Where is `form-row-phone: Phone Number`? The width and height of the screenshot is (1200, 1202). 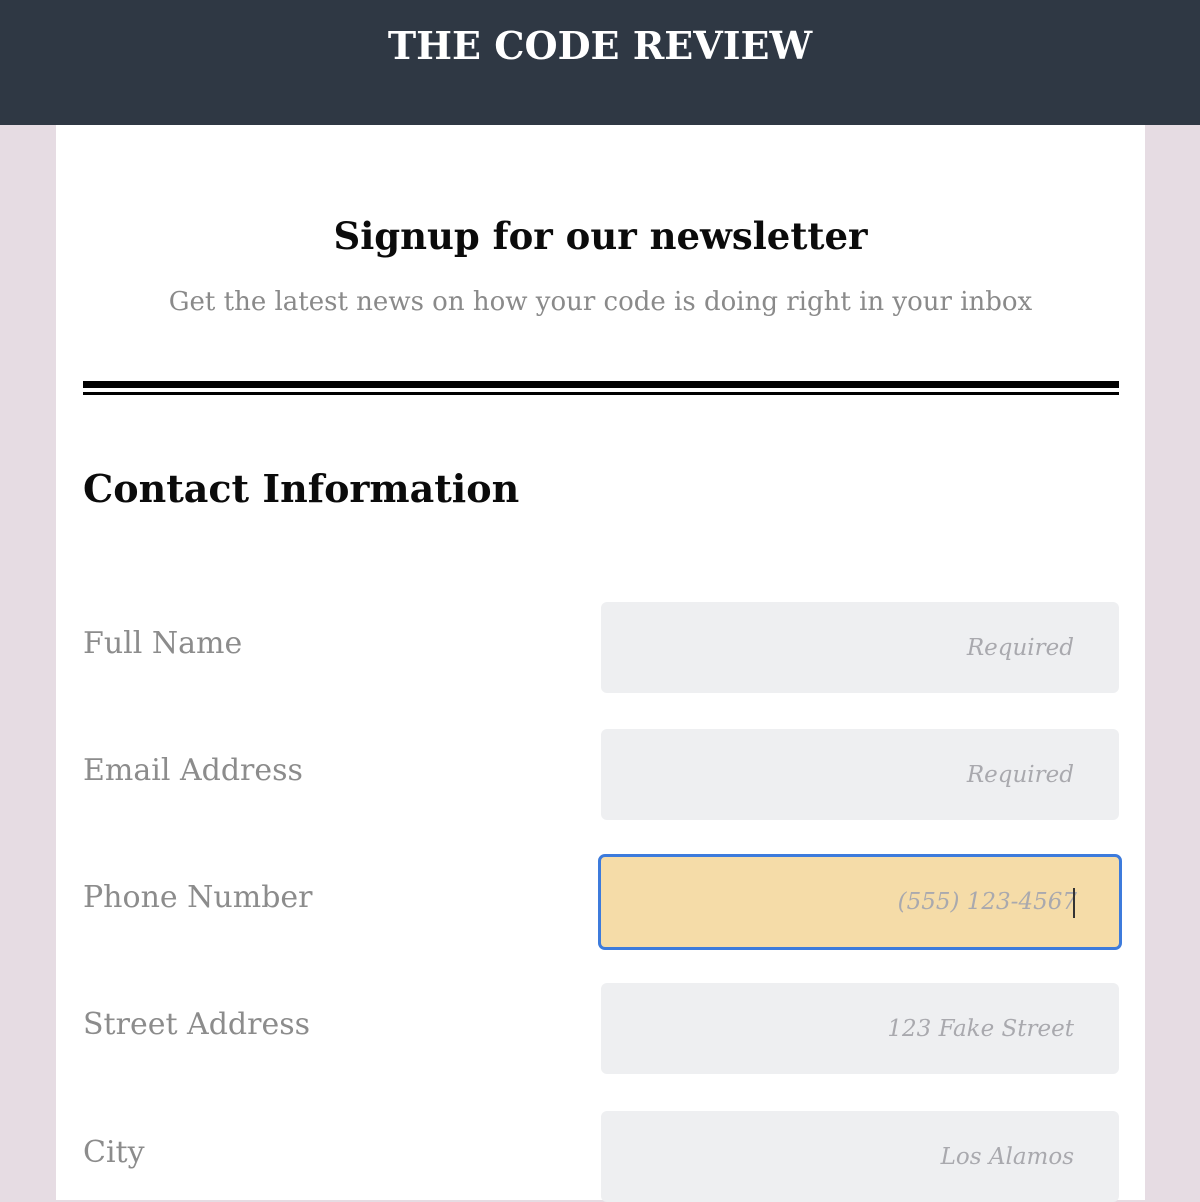 form-row-phone: Phone Number is located at coordinates (602, 902).